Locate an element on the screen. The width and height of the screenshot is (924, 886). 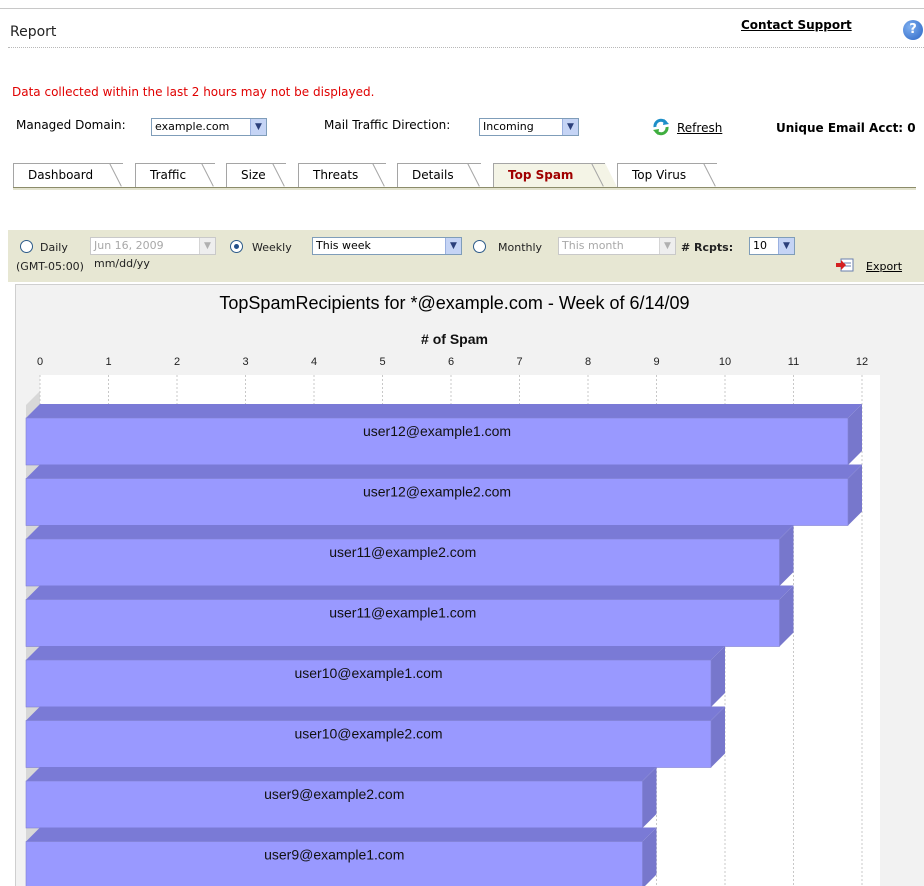
bar-label: user10@example1.com is located at coordinates (368, 673).